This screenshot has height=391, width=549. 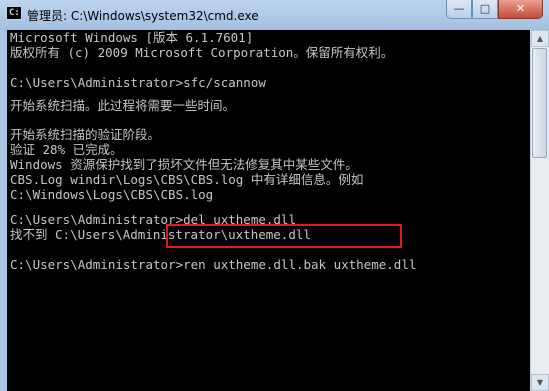 What do you see at coordinates (184, 164) in the screenshot?
I see `console-line: Windows 资源保护找到了损坏文件但无法修复其中某些文件。` at bounding box center [184, 164].